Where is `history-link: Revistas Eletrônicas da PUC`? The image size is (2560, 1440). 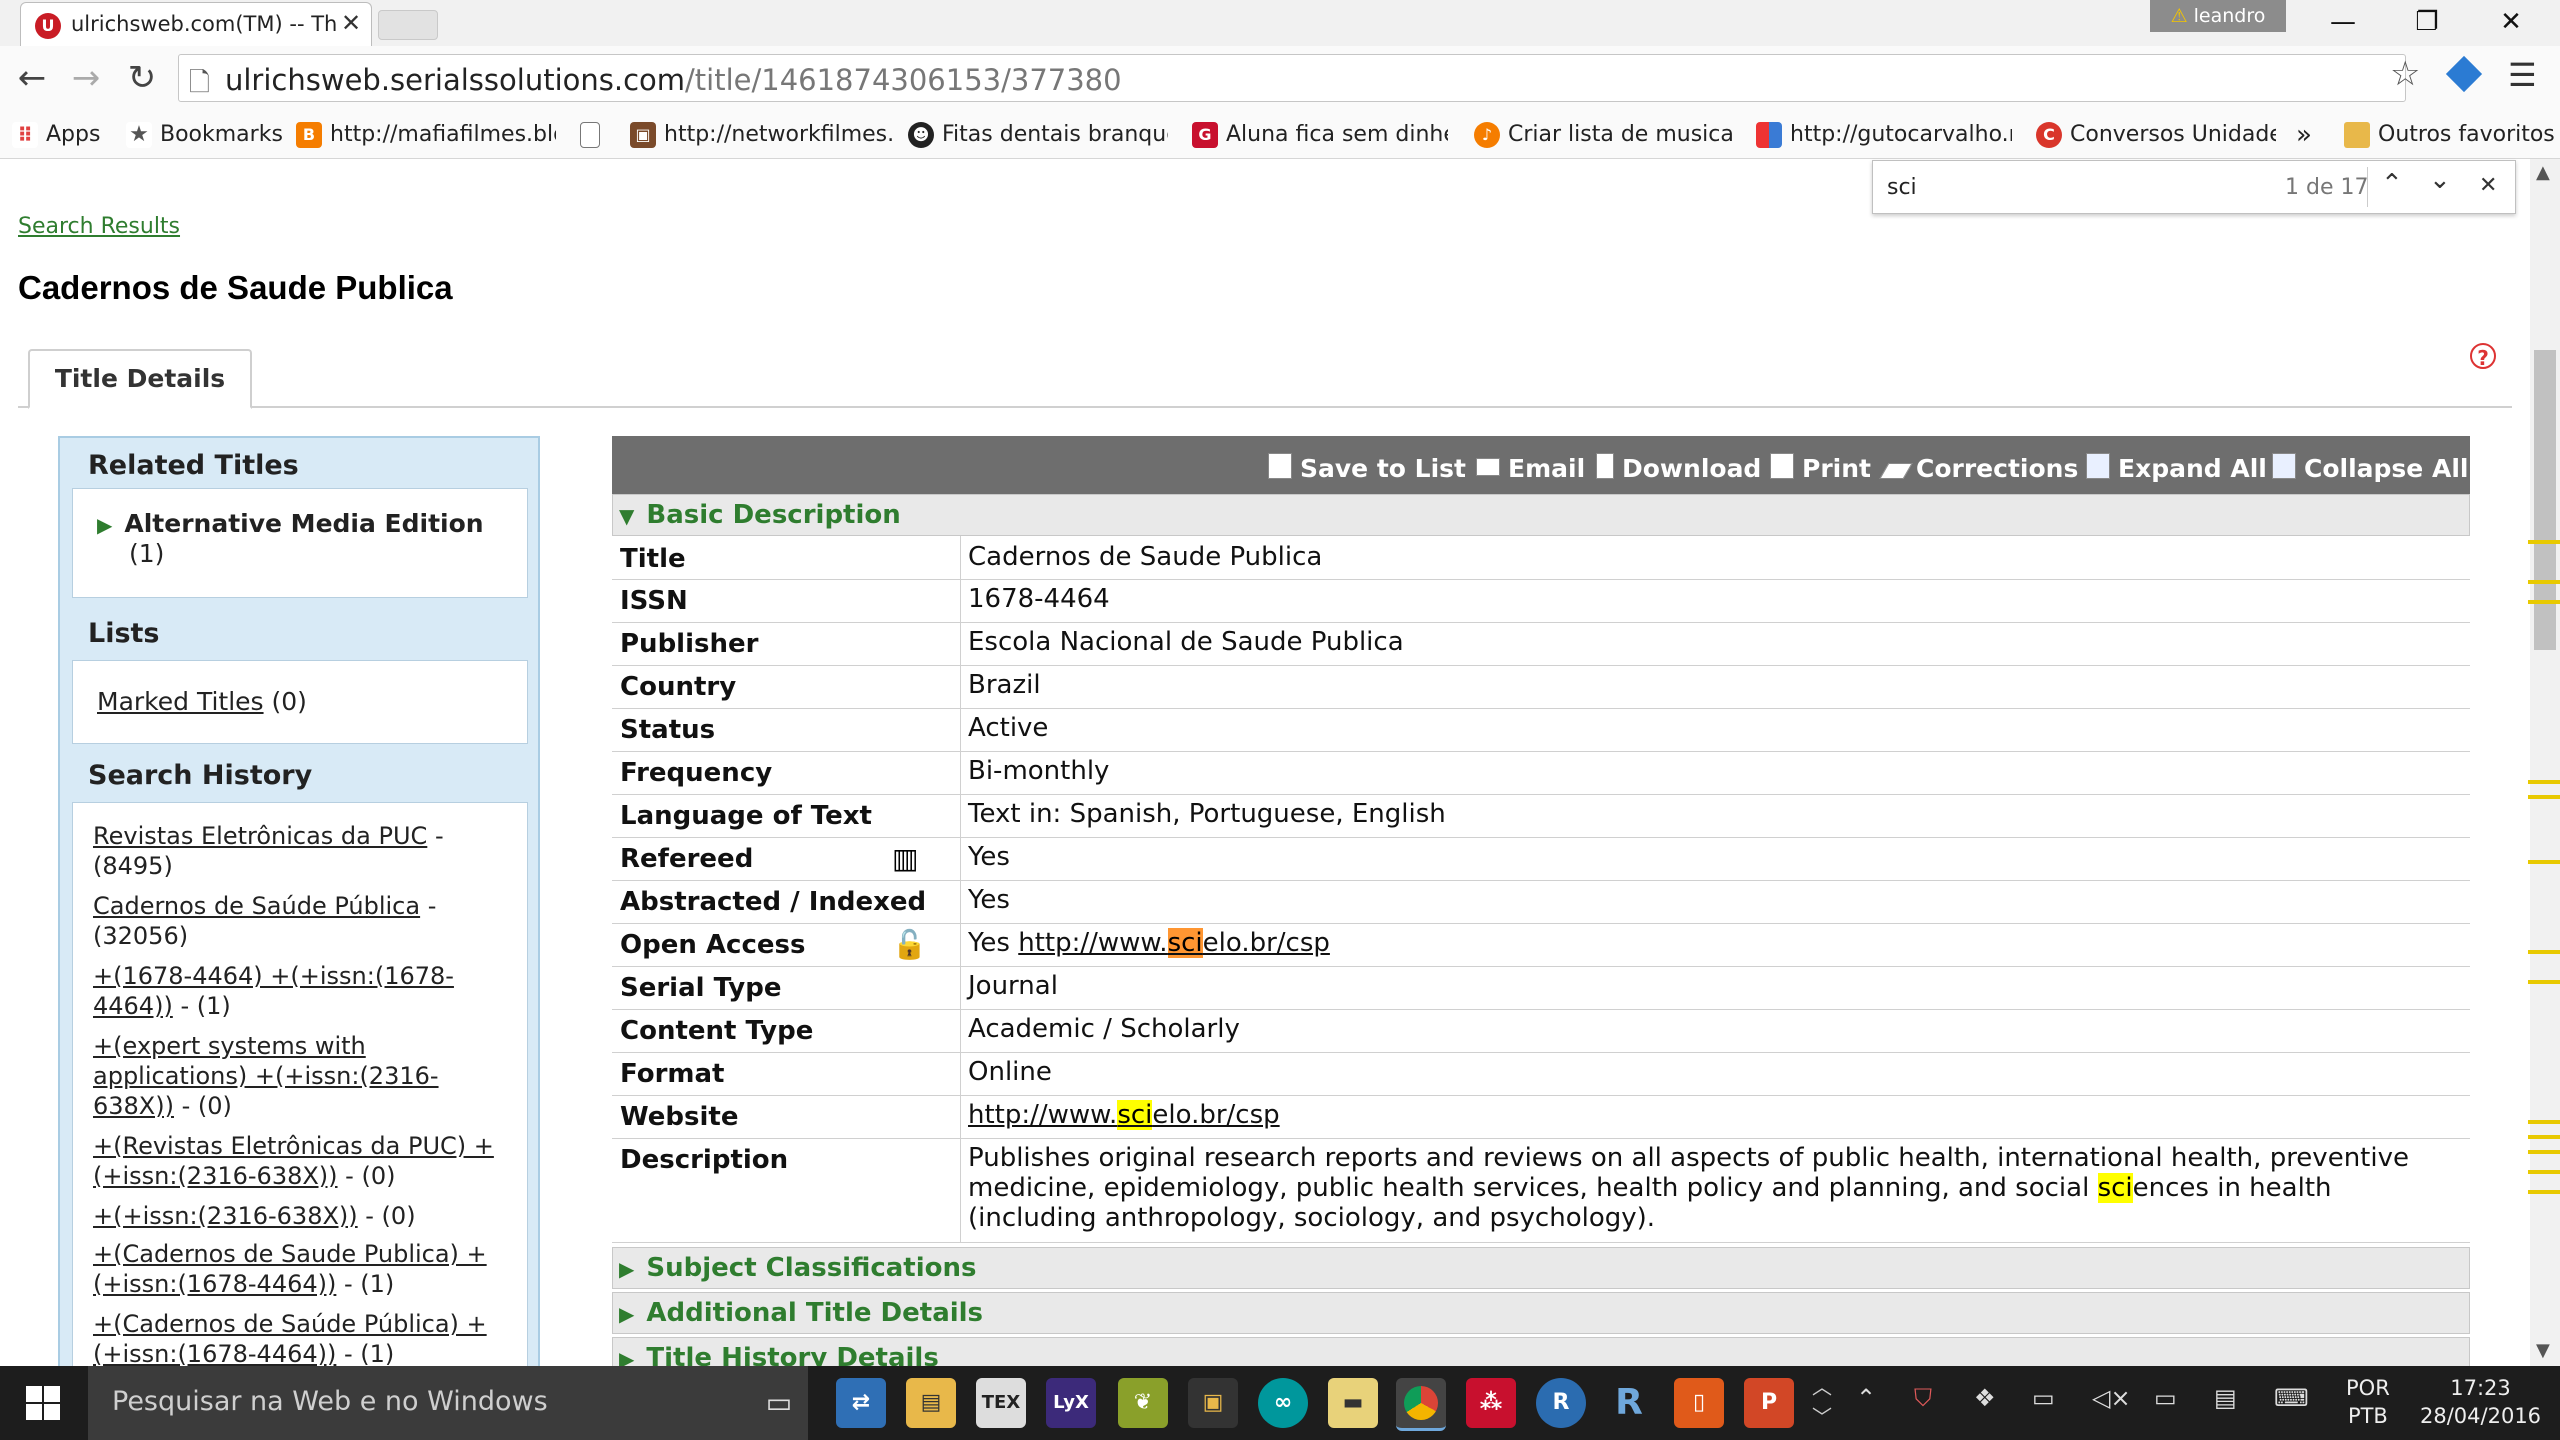
history-link: Revistas Eletrônicas da PUC is located at coordinates (260, 836).